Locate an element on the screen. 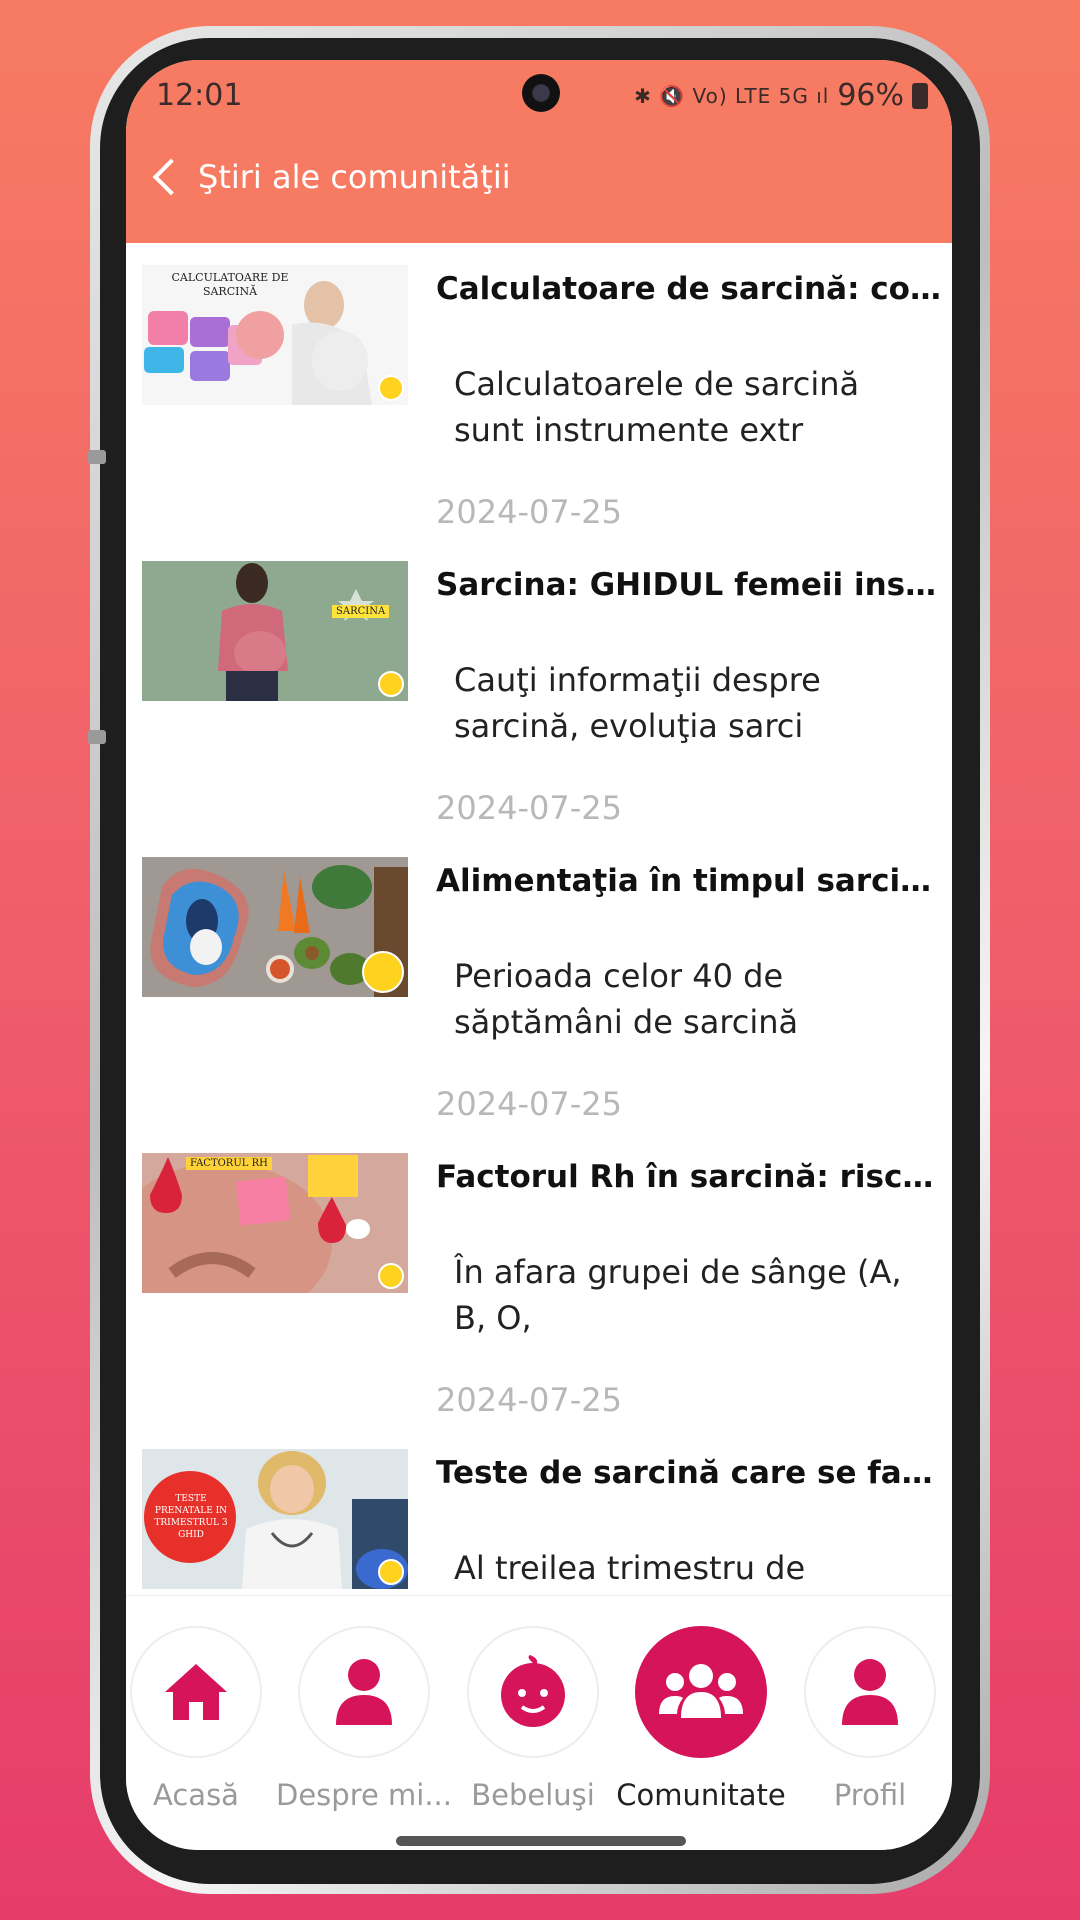  news-excerpt: Al treilea trimestru de is located at coordinates (630, 1568).